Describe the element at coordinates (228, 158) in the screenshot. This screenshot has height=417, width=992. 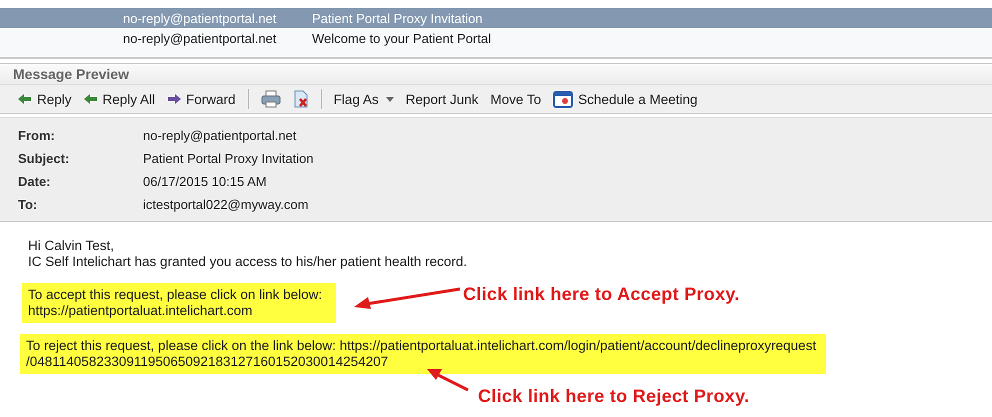
I see `field-value: Patient Portal Proxy Invitation` at that location.